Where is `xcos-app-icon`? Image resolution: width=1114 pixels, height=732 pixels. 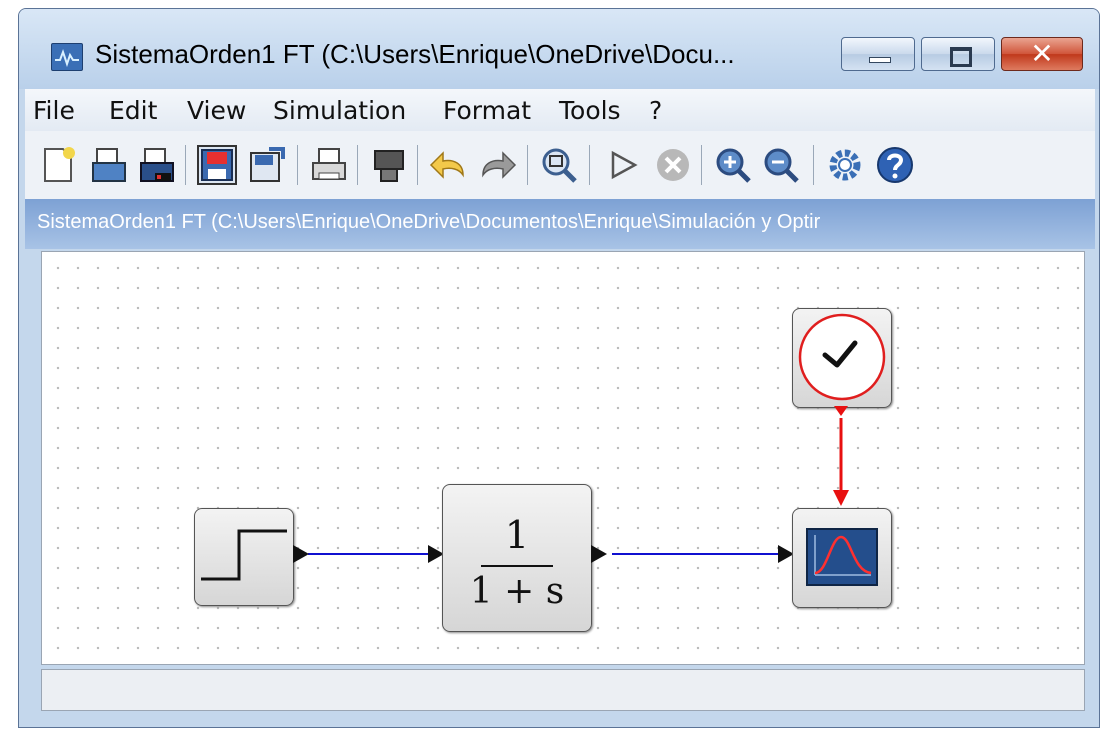
xcos-app-icon is located at coordinates (67, 57).